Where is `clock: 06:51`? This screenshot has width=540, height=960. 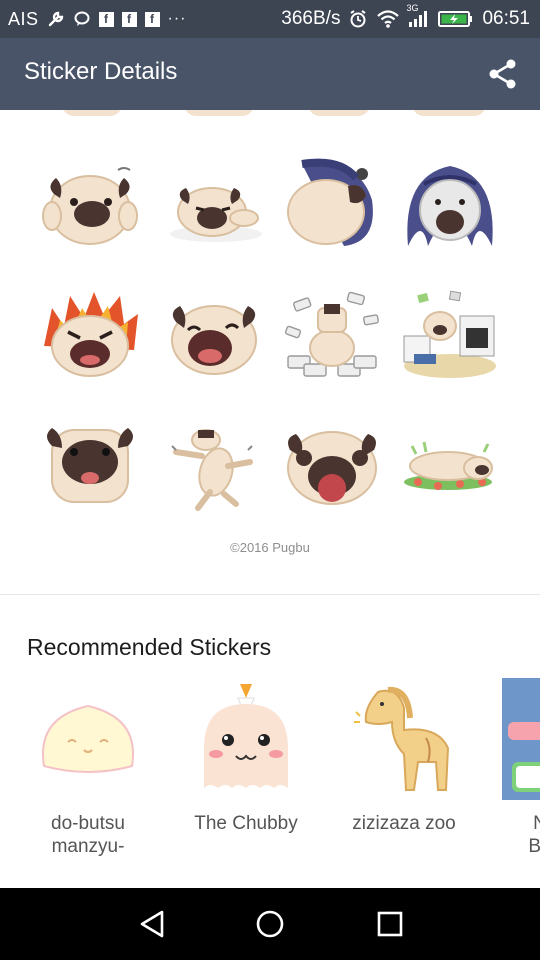 clock: 06:51 is located at coordinates (506, 18).